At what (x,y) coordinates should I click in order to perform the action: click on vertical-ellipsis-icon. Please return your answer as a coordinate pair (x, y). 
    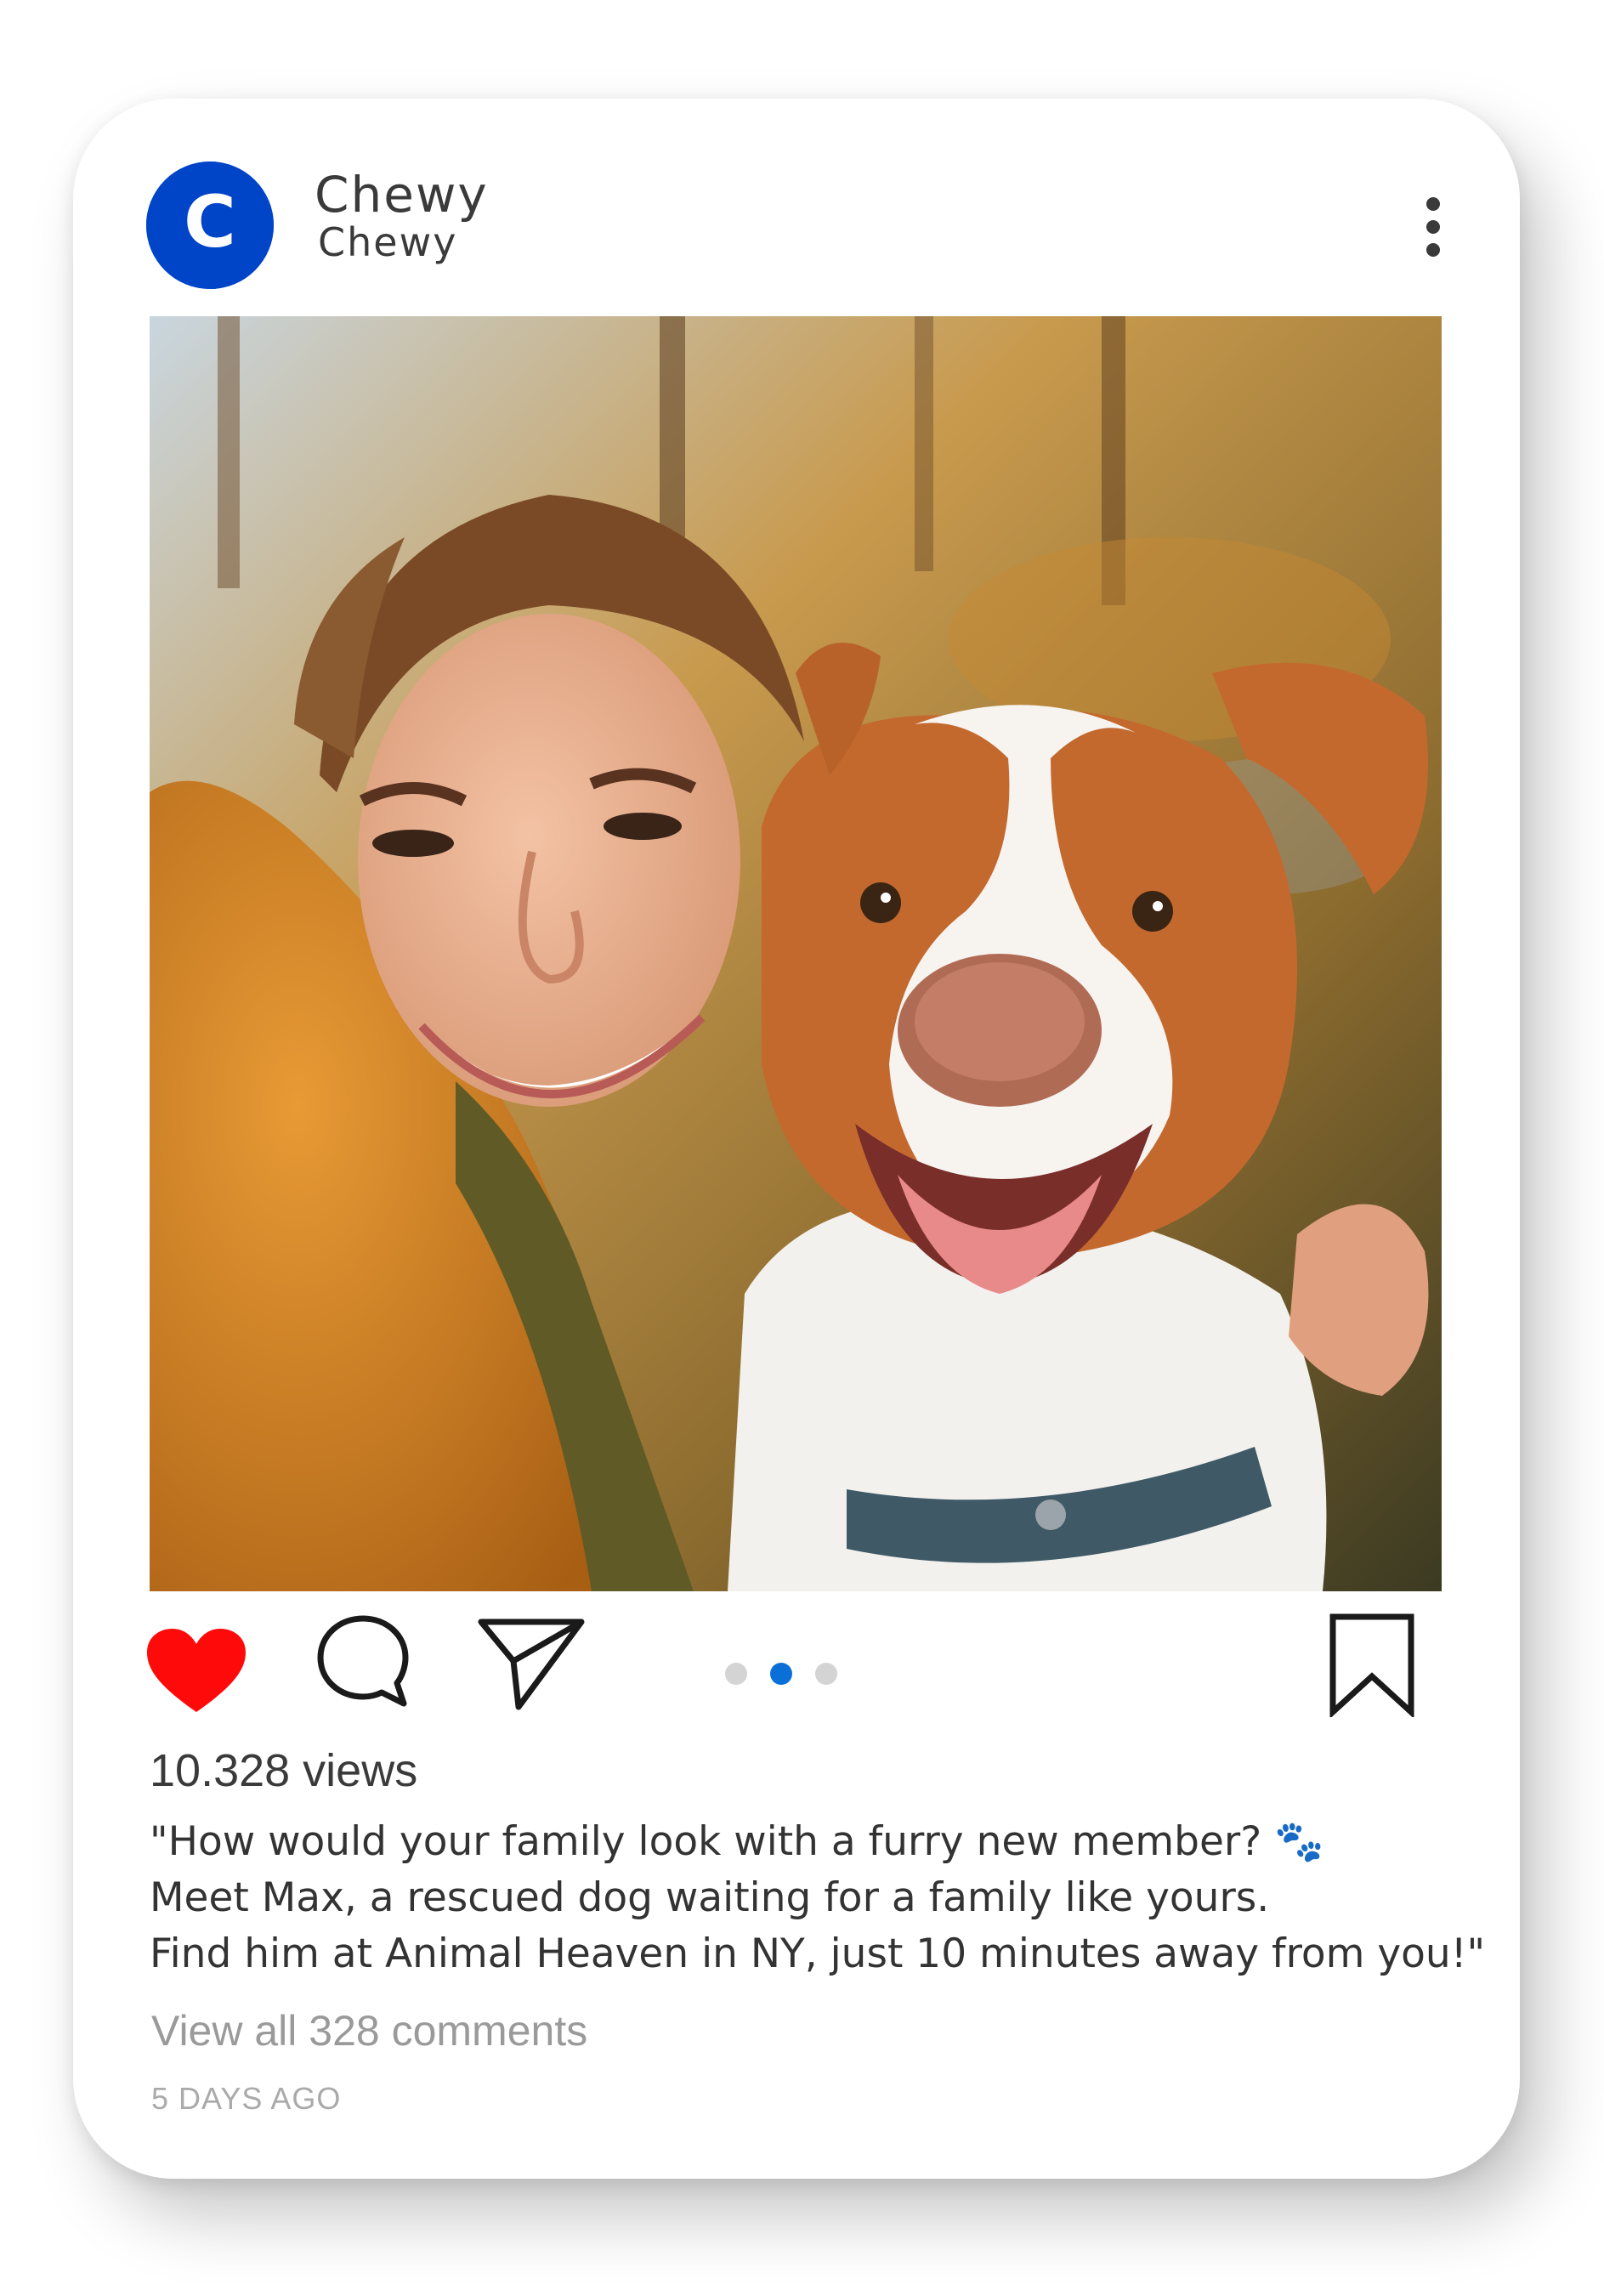
    Looking at the image, I should click on (1433, 204).